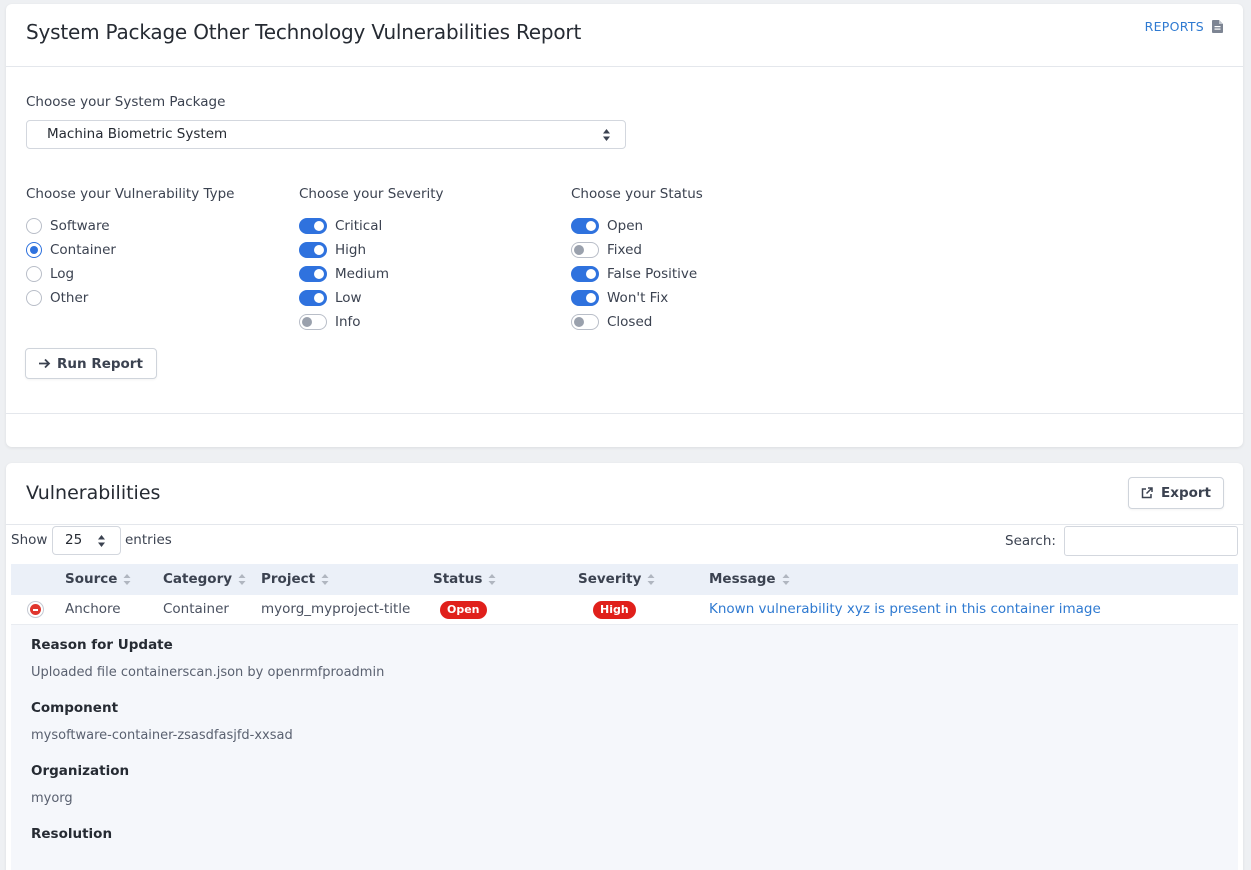  What do you see at coordinates (359, 226) in the screenshot?
I see `option-label: Critical` at bounding box center [359, 226].